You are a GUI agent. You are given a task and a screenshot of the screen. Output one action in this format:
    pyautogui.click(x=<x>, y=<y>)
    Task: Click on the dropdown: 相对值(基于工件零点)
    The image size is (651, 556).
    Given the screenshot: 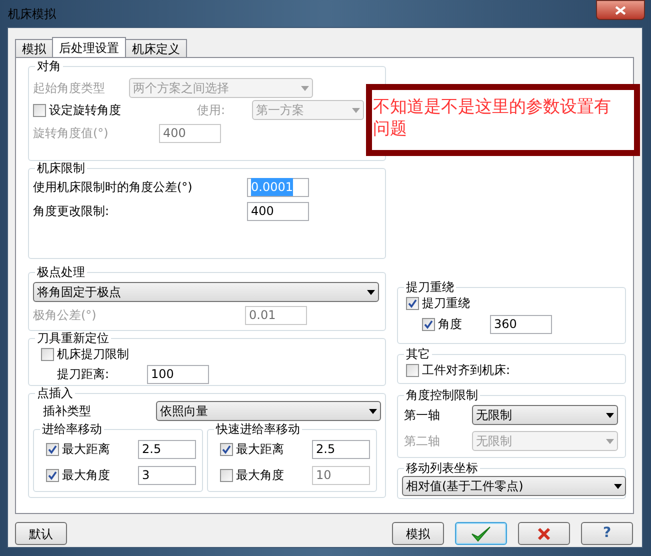 What is the action you would take?
    pyautogui.click(x=514, y=486)
    